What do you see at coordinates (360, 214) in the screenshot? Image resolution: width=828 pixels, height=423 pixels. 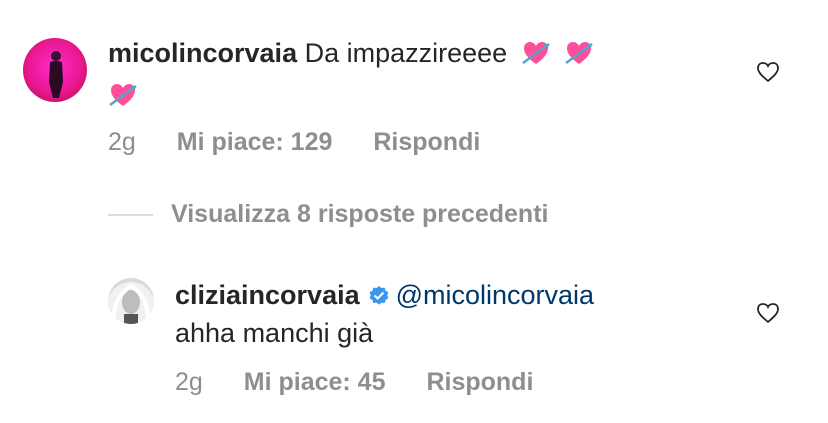 I see `view-replies-label: Visualizza 8 risposte precedenti` at bounding box center [360, 214].